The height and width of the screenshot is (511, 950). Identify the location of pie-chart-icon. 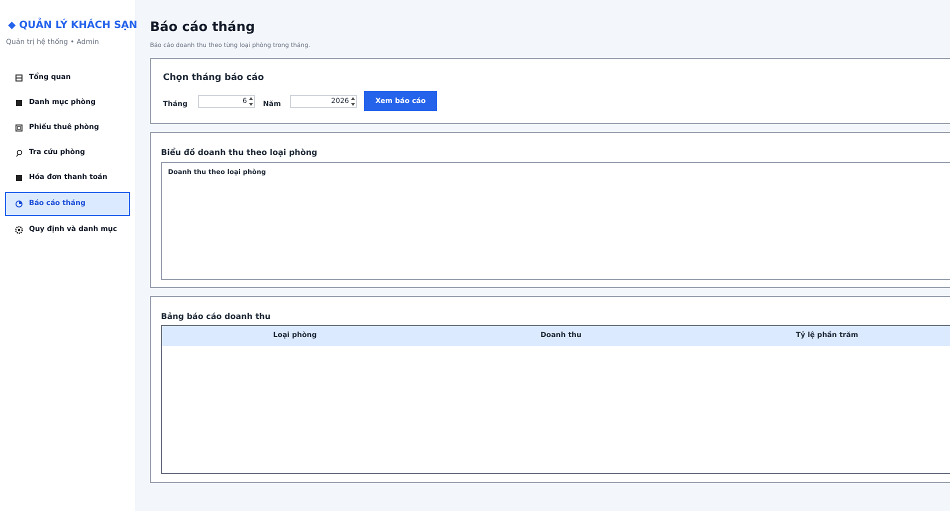
(19, 204).